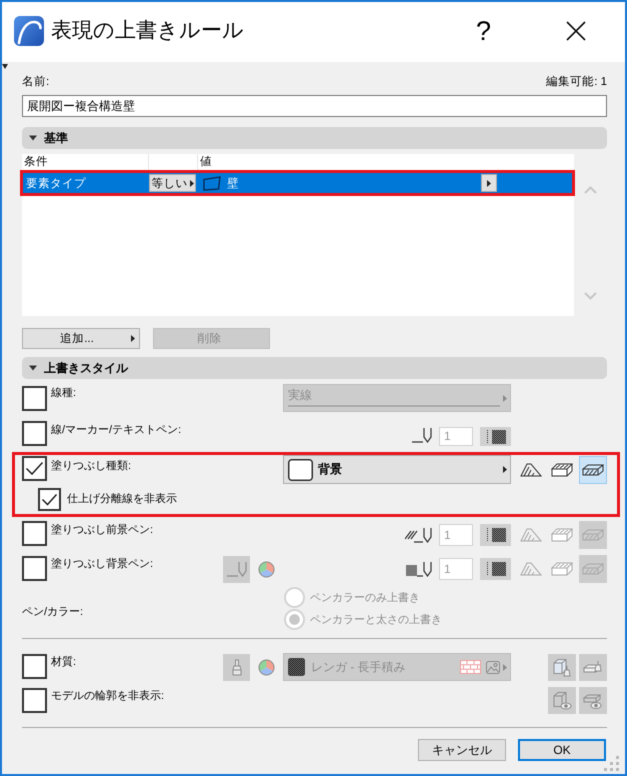  I want to click on operator-dropdown: 等しい, so click(172, 183).